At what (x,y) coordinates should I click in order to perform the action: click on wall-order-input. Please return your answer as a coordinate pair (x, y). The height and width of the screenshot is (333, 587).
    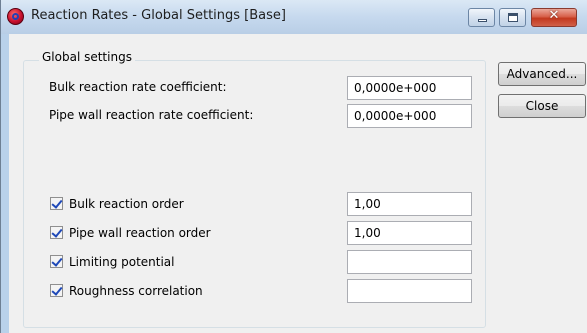
    Looking at the image, I should click on (409, 233).